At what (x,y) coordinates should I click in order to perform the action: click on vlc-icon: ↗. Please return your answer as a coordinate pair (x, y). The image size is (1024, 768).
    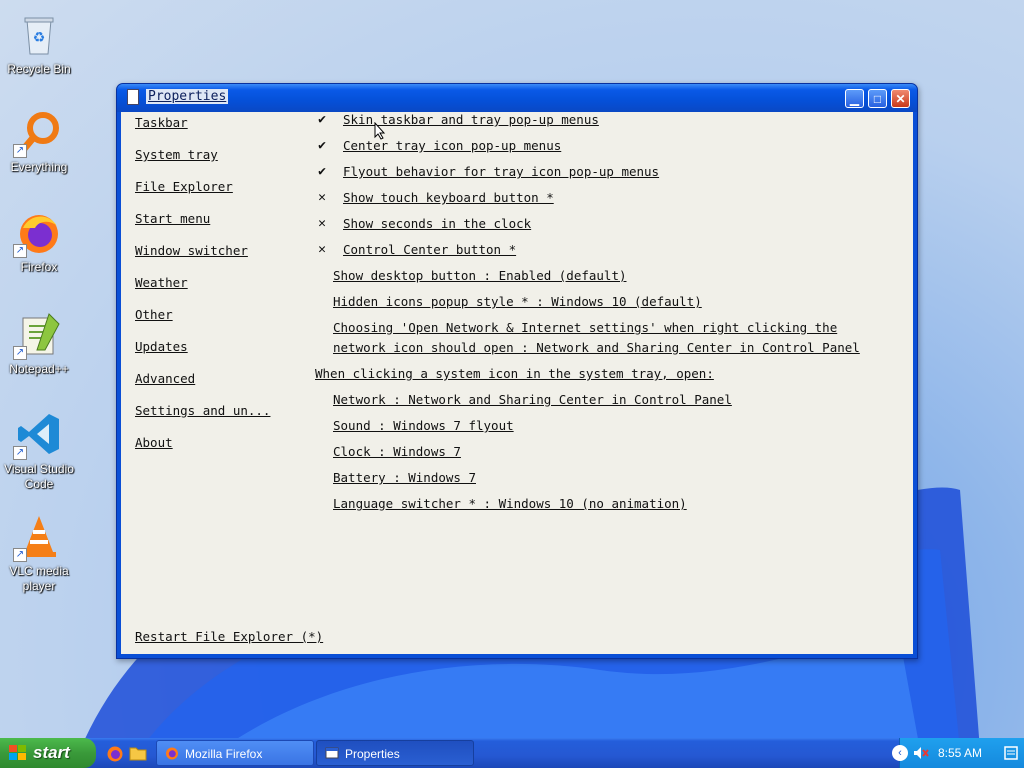
    Looking at the image, I should click on (38, 537).